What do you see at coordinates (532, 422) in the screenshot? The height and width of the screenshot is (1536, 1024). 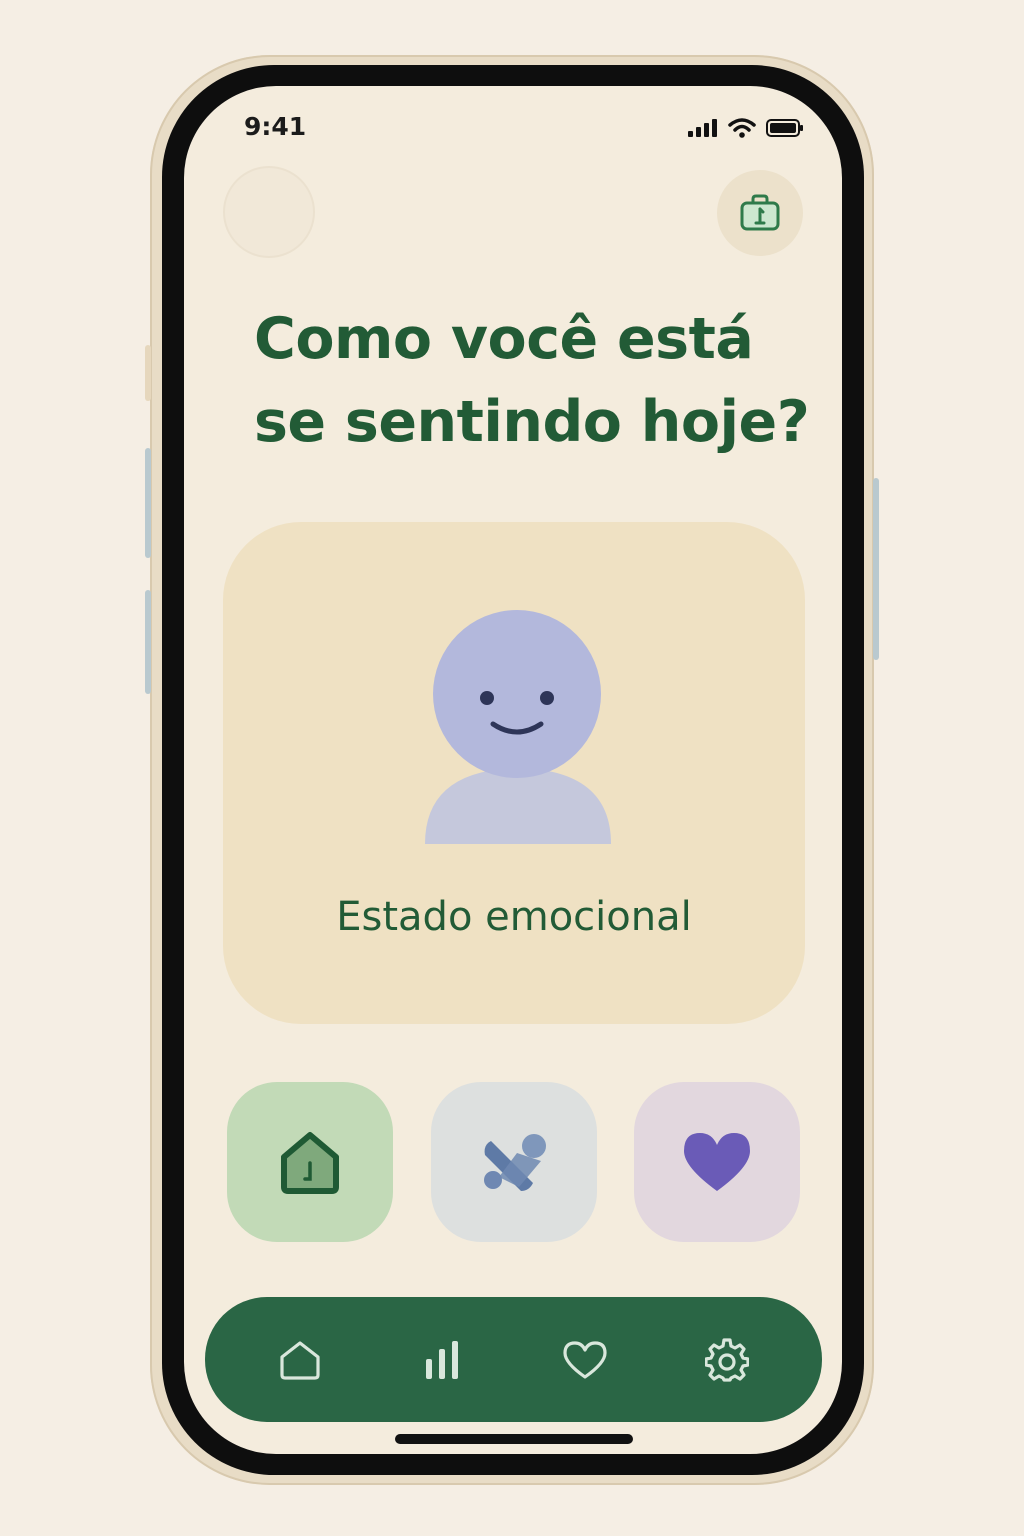 I see `page-title-line-2: se sentindo hoje?` at bounding box center [532, 422].